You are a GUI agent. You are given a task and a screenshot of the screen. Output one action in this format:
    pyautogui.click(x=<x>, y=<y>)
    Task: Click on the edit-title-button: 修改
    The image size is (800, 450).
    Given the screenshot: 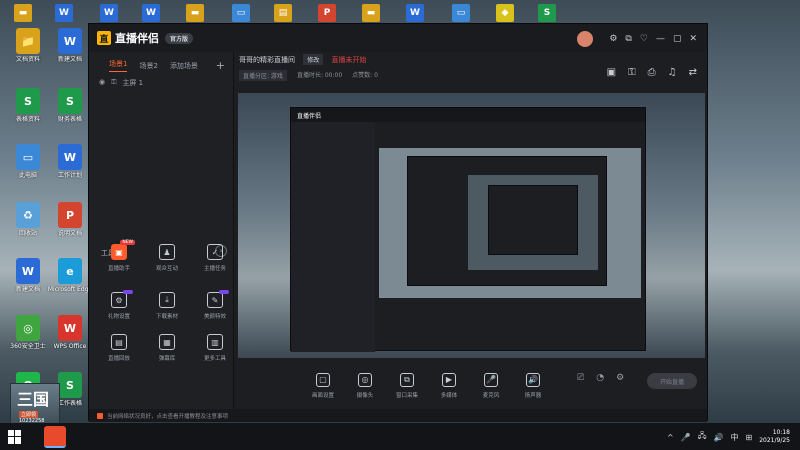 What is the action you would take?
    pyautogui.click(x=313, y=59)
    